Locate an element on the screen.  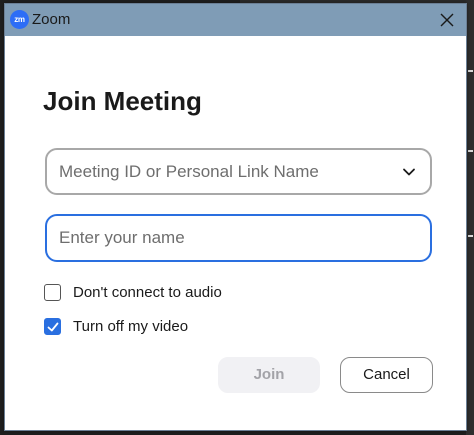
name-input is located at coordinates (238, 238).